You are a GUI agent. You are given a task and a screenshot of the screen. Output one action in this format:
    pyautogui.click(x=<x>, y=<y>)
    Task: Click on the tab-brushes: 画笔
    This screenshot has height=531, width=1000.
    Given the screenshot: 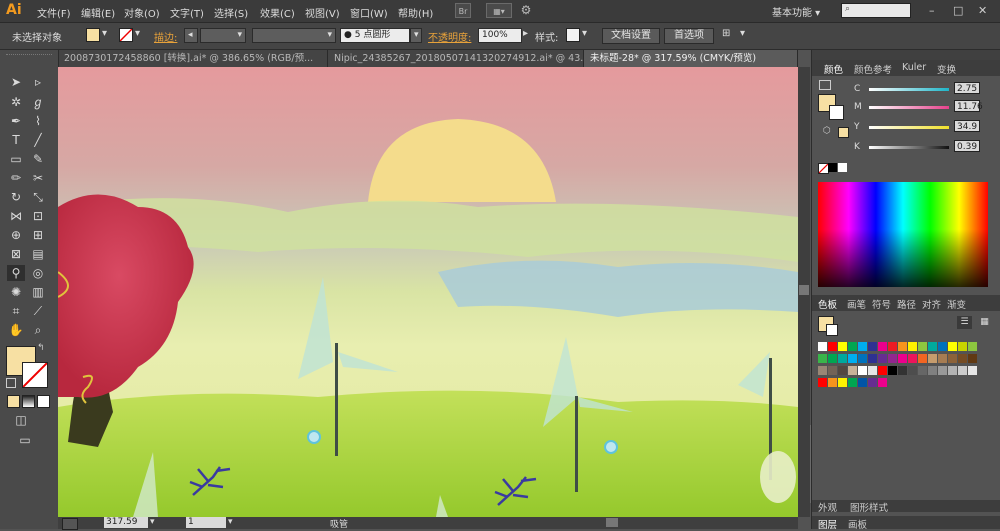 What is the action you would take?
    pyautogui.click(x=856, y=304)
    